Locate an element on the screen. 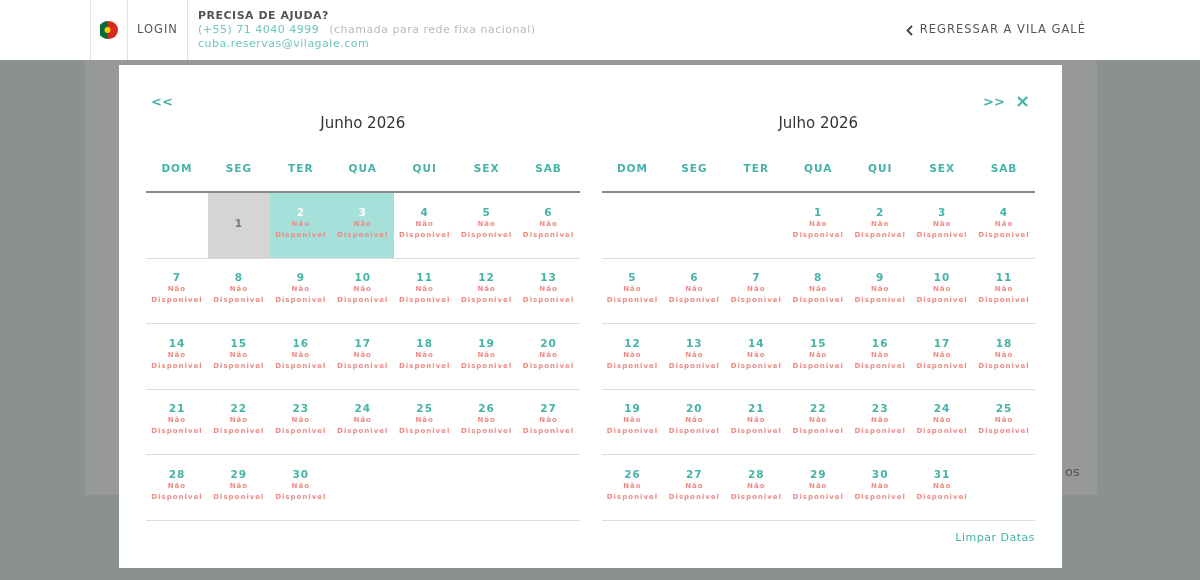 Image resolution: width=1200 pixels, height=580 pixels. chevron-left-icon is located at coordinates (909, 30).